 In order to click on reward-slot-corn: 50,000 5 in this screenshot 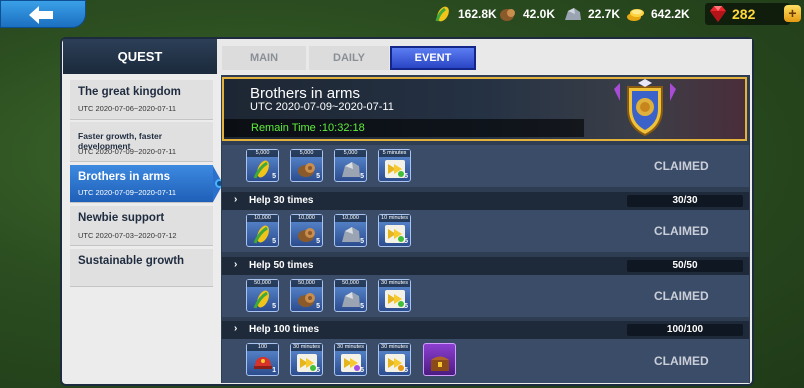, I will do `click(262, 295)`.